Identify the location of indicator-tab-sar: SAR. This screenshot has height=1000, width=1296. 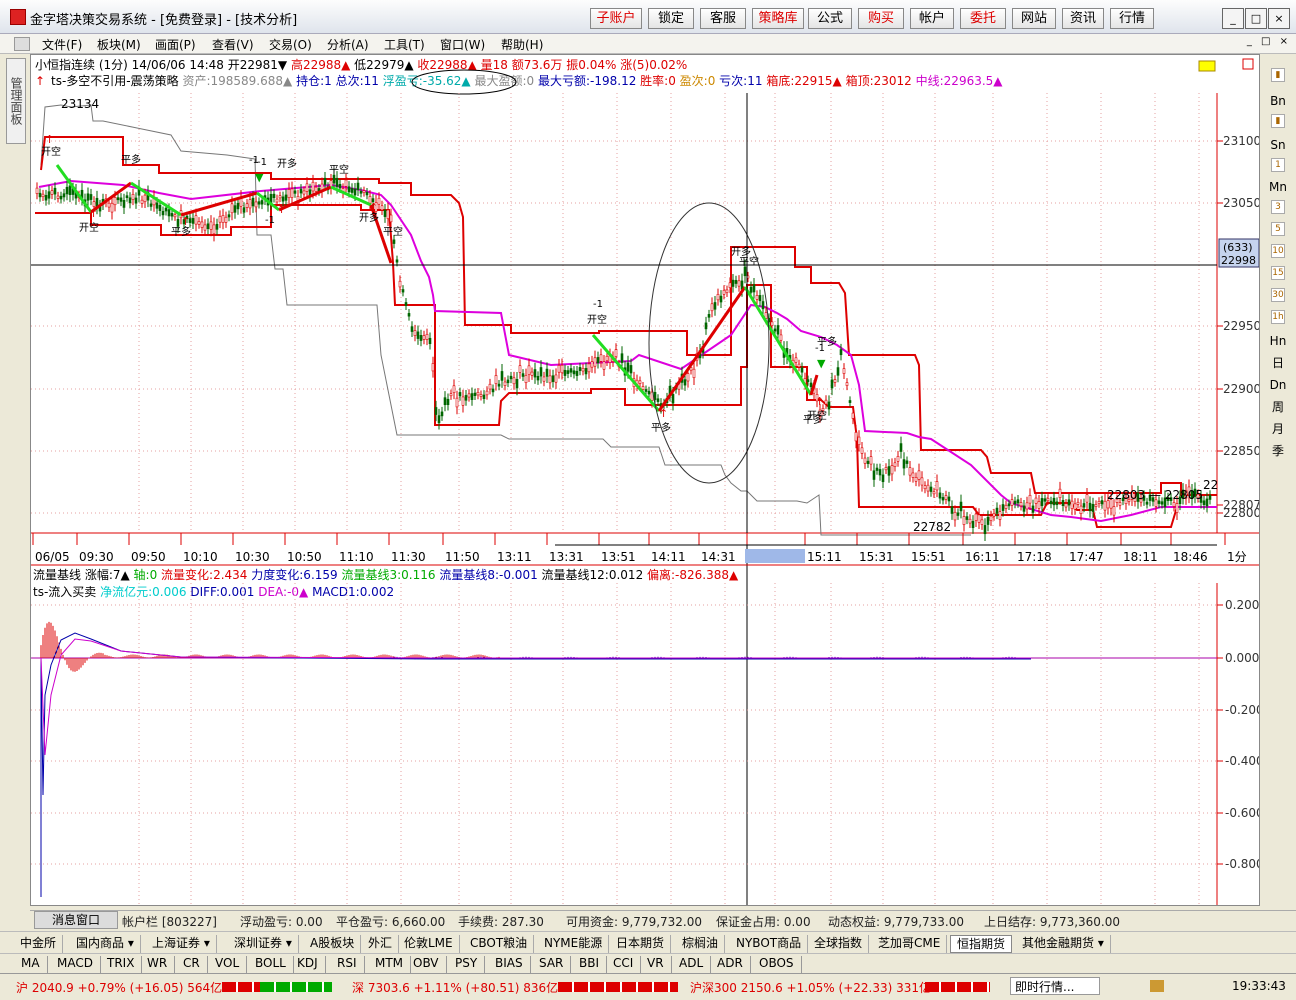
(552, 964).